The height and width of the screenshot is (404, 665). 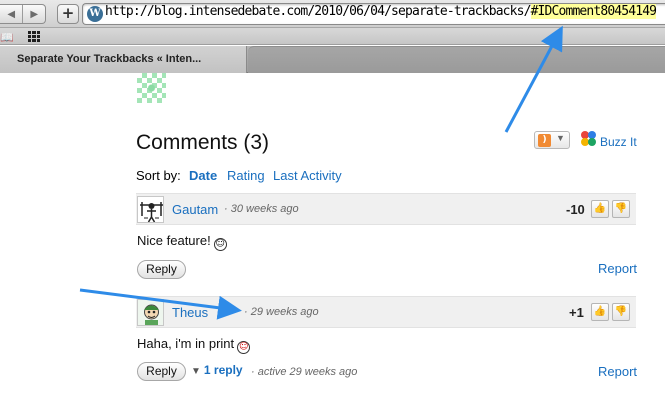 What do you see at coordinates (575, 209) in the screenshot?
I see `comment-score: -10` at bounding box center [575, 209].